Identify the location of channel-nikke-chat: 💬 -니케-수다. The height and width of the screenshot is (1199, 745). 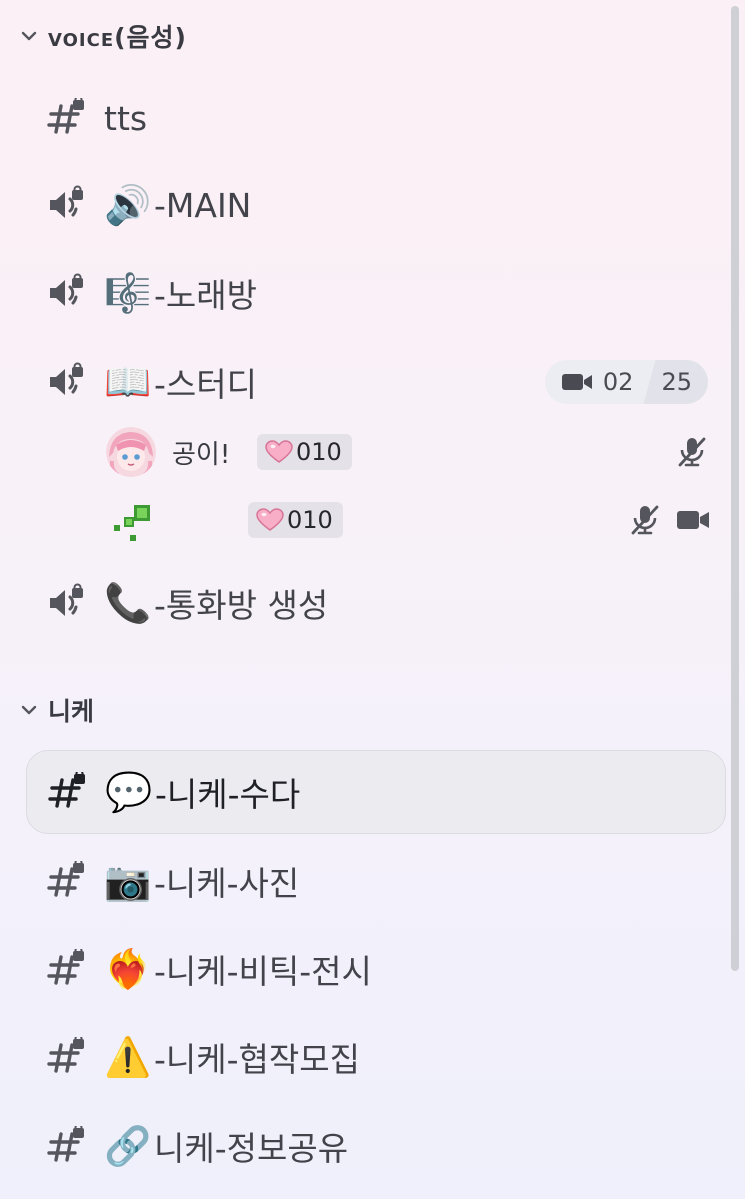
(376, 792).